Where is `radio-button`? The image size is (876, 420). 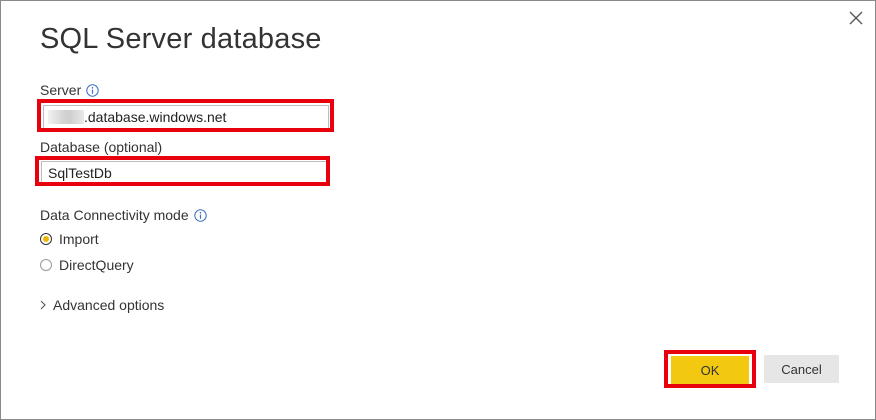 radio-button is located at coordinates (46, 265).